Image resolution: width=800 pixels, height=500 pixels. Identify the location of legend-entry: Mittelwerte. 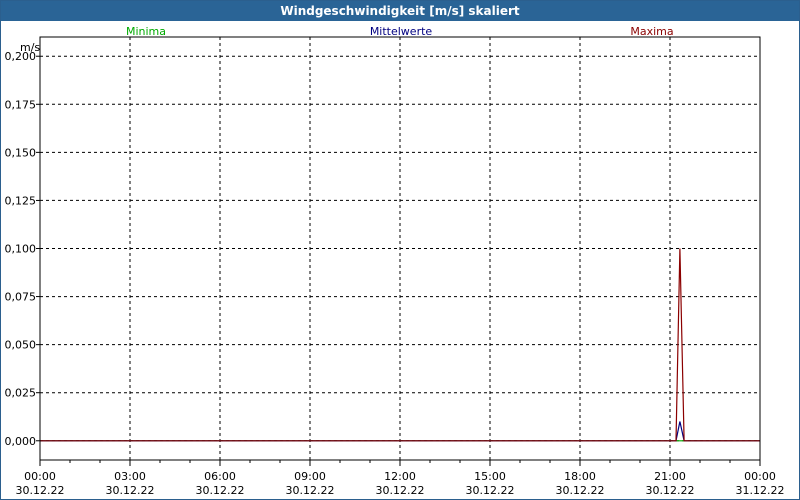
(401, 31).